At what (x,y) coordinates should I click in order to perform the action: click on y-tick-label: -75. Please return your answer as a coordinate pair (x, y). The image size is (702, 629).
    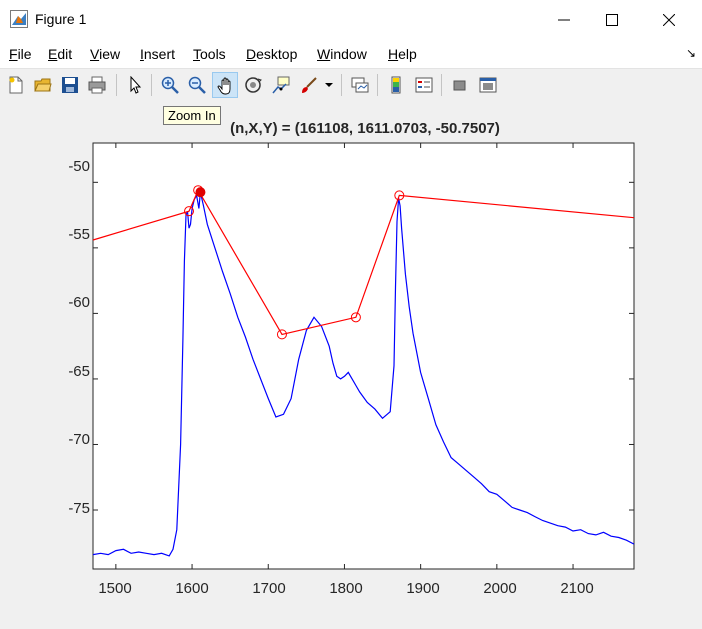
    Looking at the image, I should click on (79, 508).